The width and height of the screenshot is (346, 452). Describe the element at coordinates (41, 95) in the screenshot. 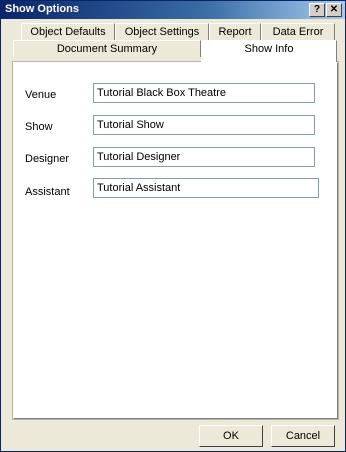

I see `venue-label: Venue` at that location.